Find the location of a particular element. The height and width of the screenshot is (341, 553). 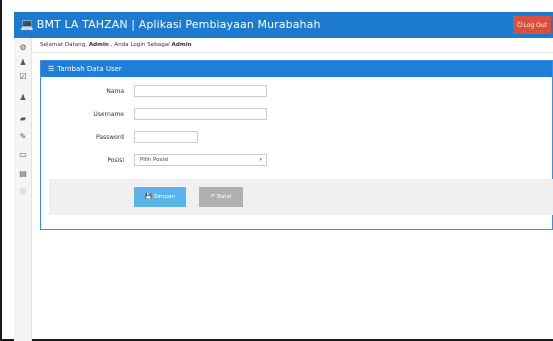

cancel-button: ↶ Batal is located at coordinates (221, 197).